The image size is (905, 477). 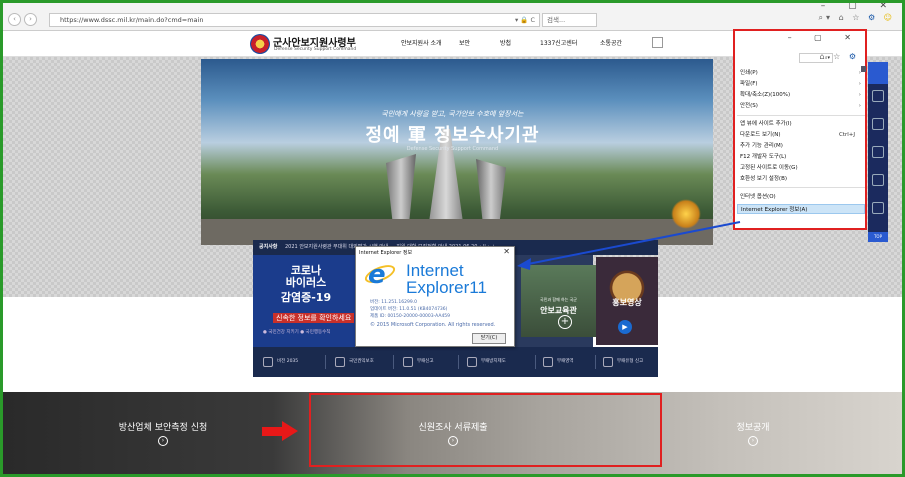 What do you see at coordinates (878, 73) in the screenshot?
I see `side-bar-active` at bounding box center [878, 73].